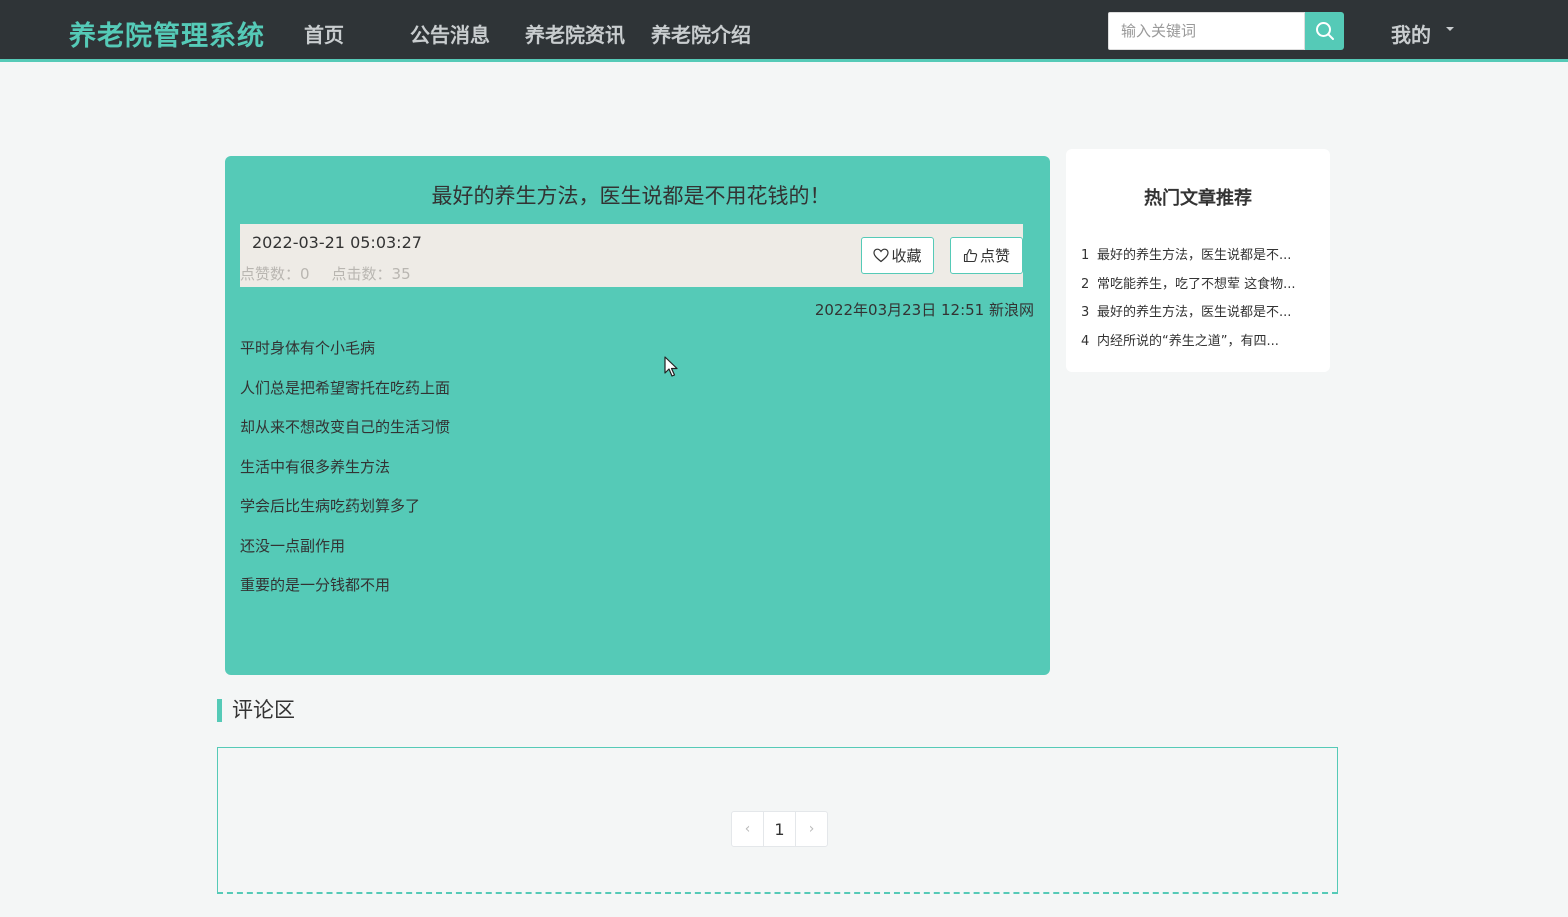 The height and width of the screenshot is (917, 1568). I want to click on article-meta-bar: 2022-03-21 05:03:27 点赞数：0 点击数：35 收藏 点赞, so click(631, 255).